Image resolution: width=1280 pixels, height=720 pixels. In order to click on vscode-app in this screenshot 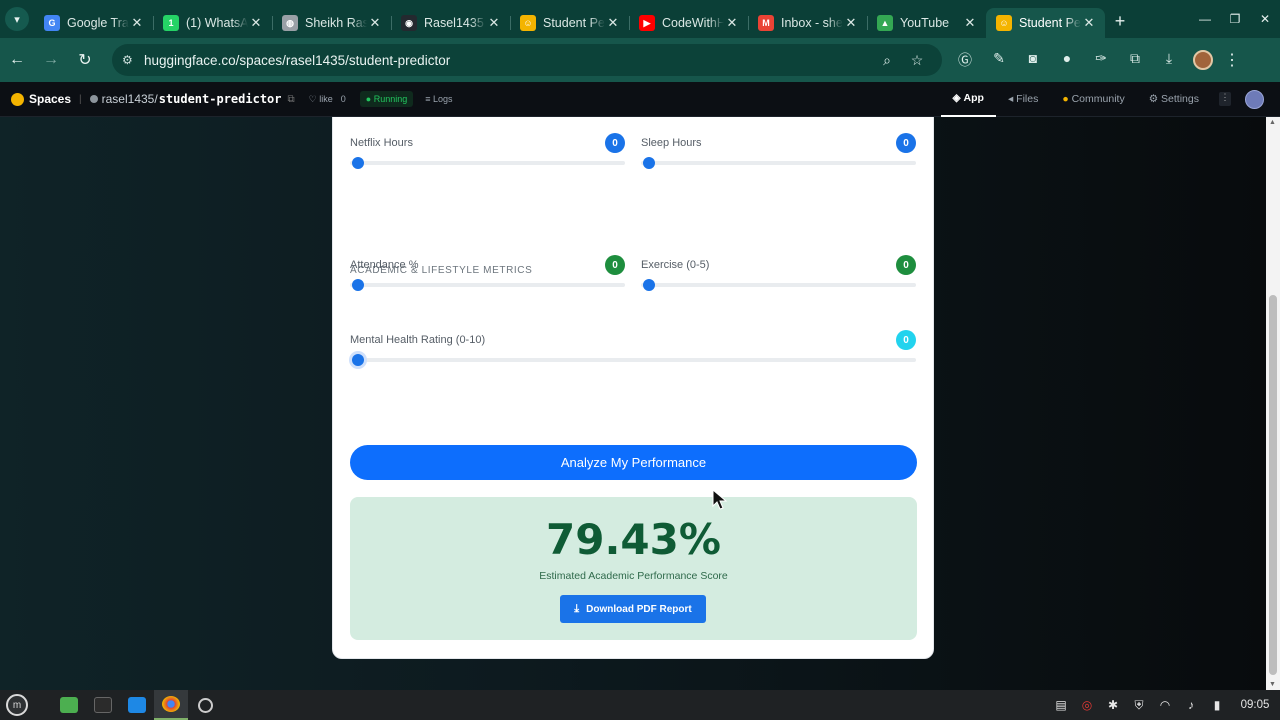, I will do `click(137, 705)`.